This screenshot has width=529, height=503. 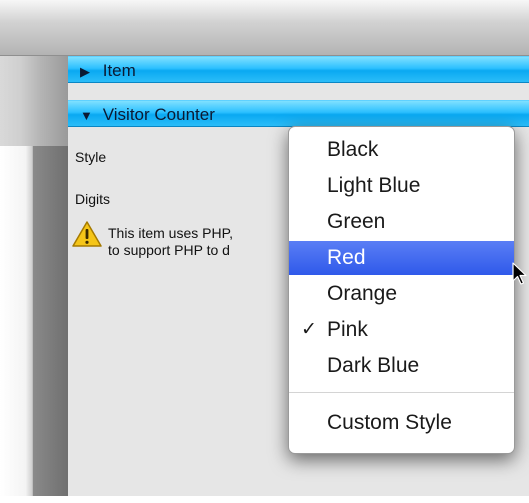 What do you see at coordinates (346, 257) in the screenshot?
I see `menu-item-label: Red` at bounding box center [346, 257].